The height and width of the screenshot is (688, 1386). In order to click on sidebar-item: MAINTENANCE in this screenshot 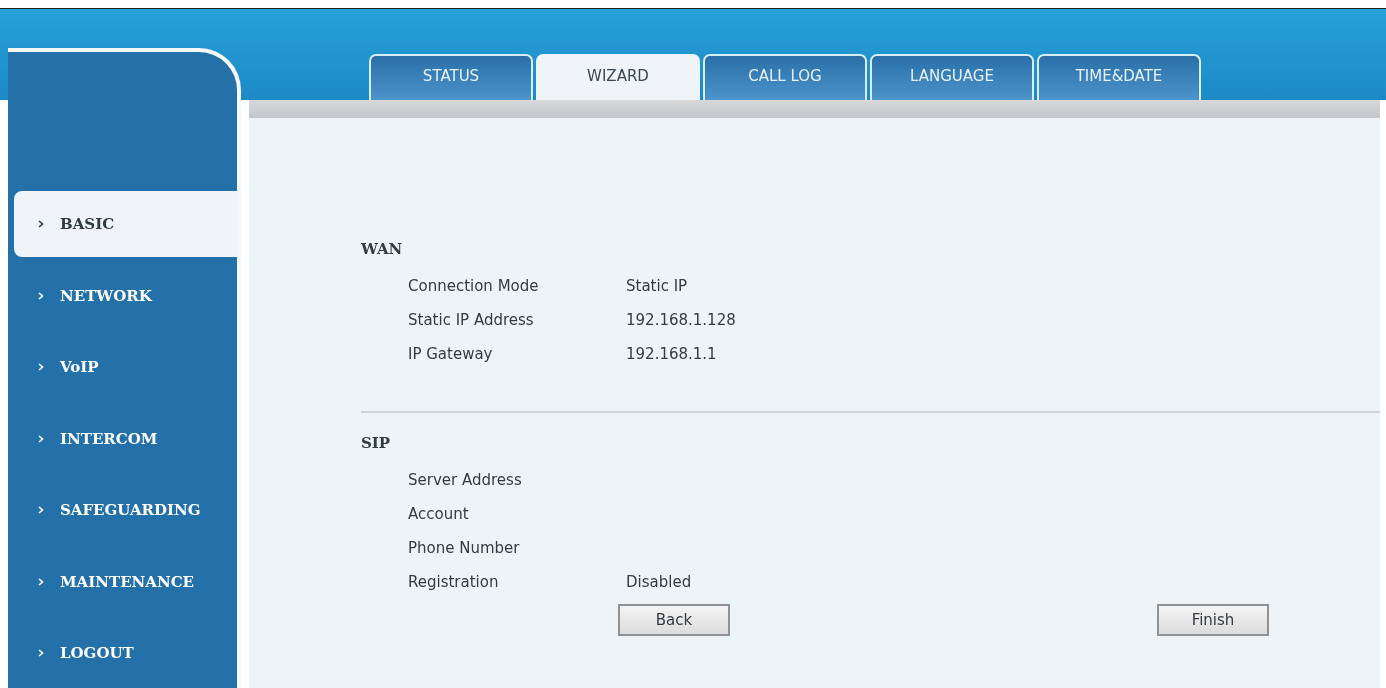, I will do `click(122, 581)`.